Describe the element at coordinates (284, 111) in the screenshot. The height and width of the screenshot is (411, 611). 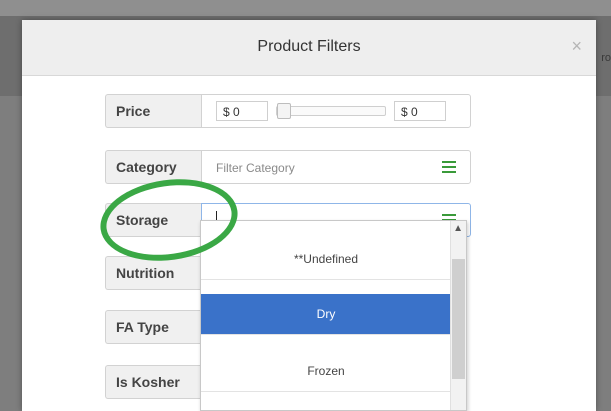
I see `price-slider-handle` at that location.